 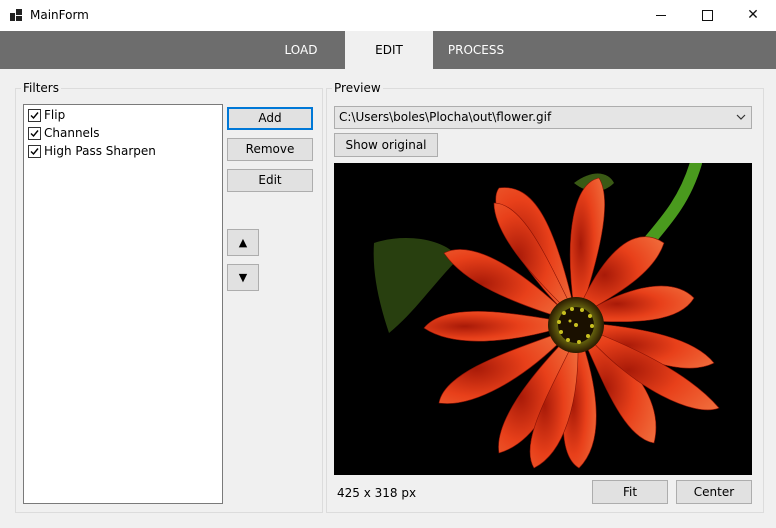 What do you see at coordinates (630, 492) in the screenshot?
I see `fit-button: Fit` at bounding box center [630, 492].